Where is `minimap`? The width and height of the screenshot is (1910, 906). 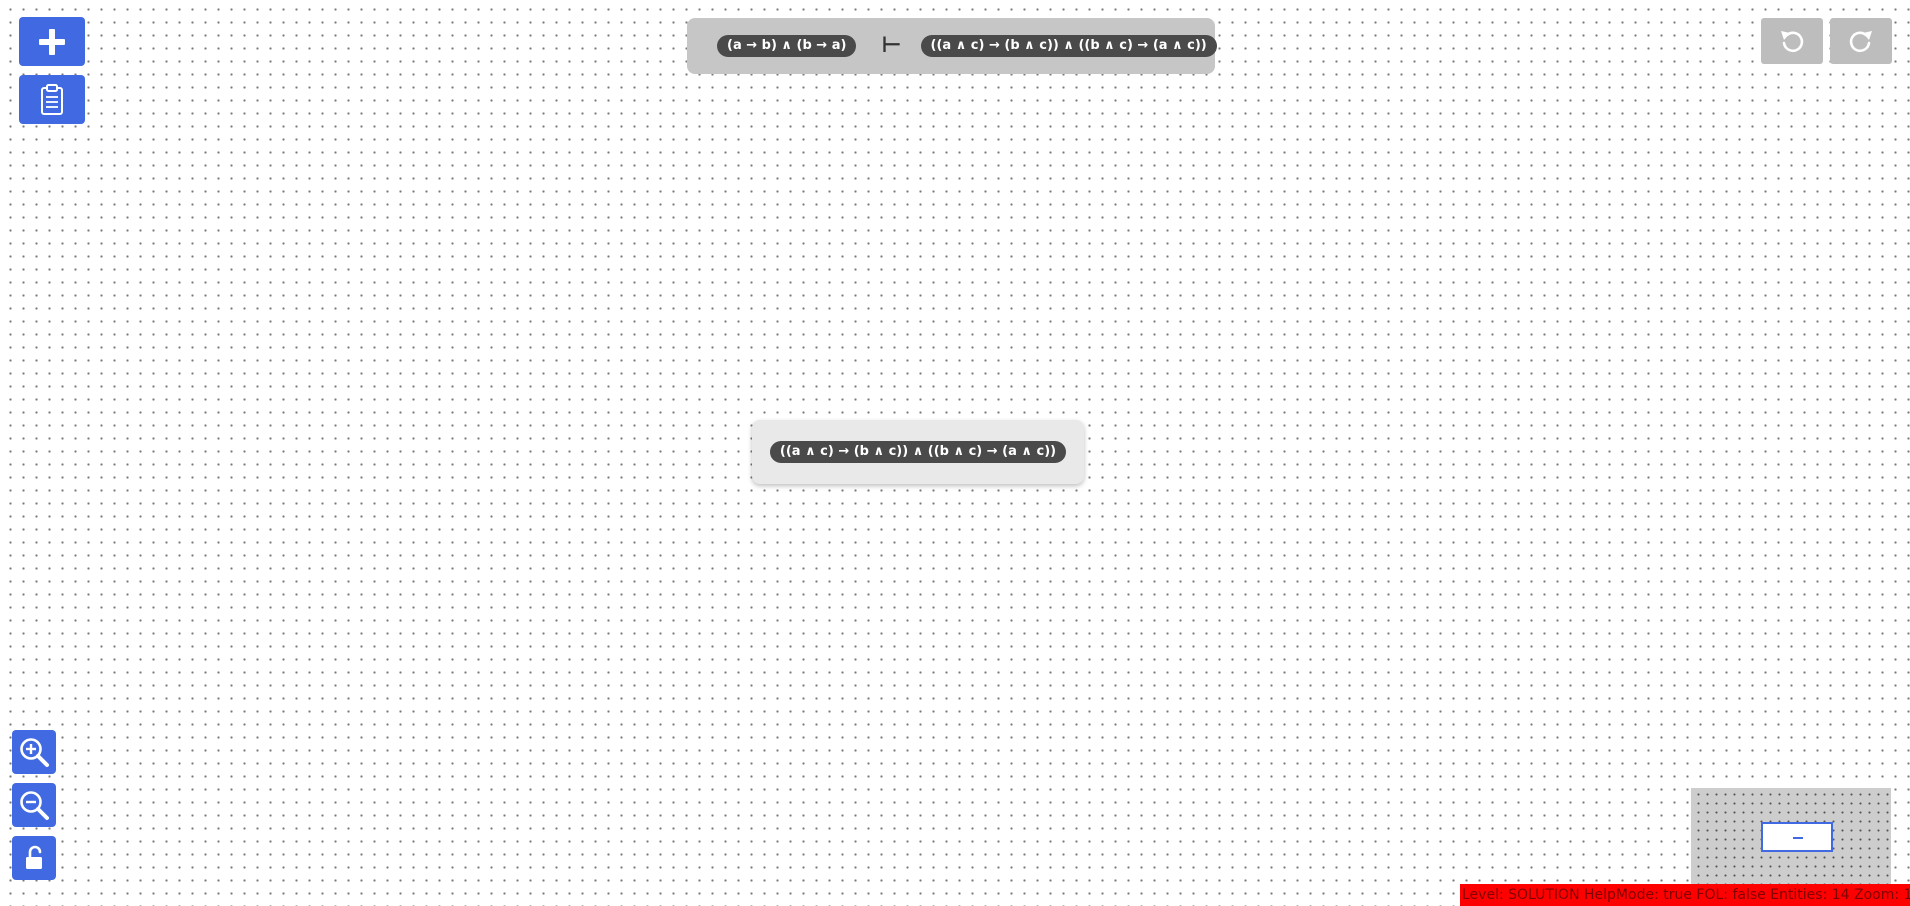
minimap is located at coordinates (1791, 836).